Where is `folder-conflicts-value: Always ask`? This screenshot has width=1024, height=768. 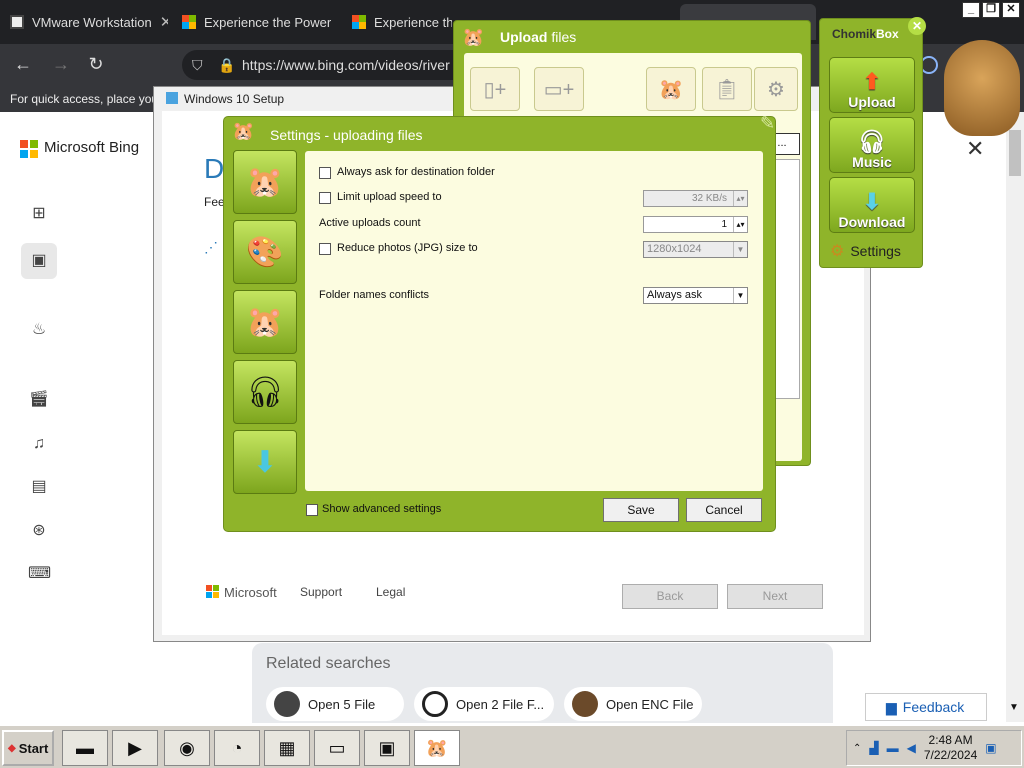 folder-conflicts-value: Always ask is located at coordinates (675, 295).